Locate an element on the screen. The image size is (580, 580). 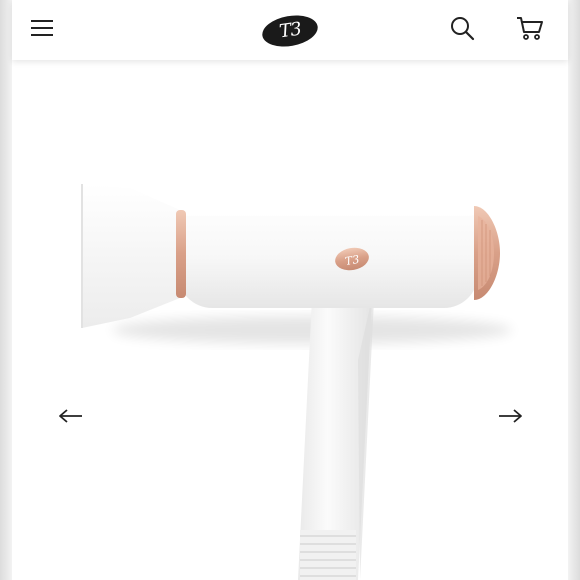
search-button is located at coordinates (462, 30).